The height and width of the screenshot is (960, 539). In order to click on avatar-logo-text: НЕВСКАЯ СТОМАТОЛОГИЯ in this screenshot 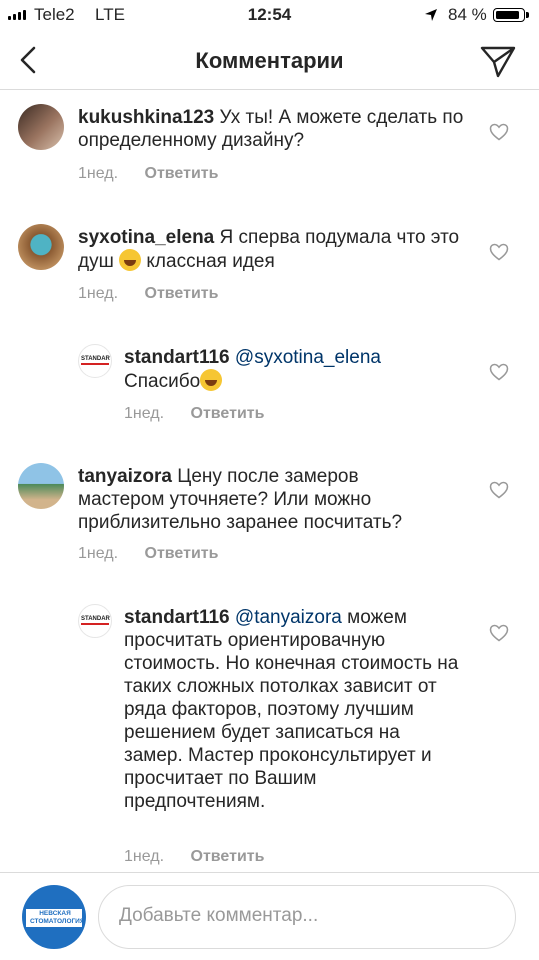, I will do `click(57, 917)`.